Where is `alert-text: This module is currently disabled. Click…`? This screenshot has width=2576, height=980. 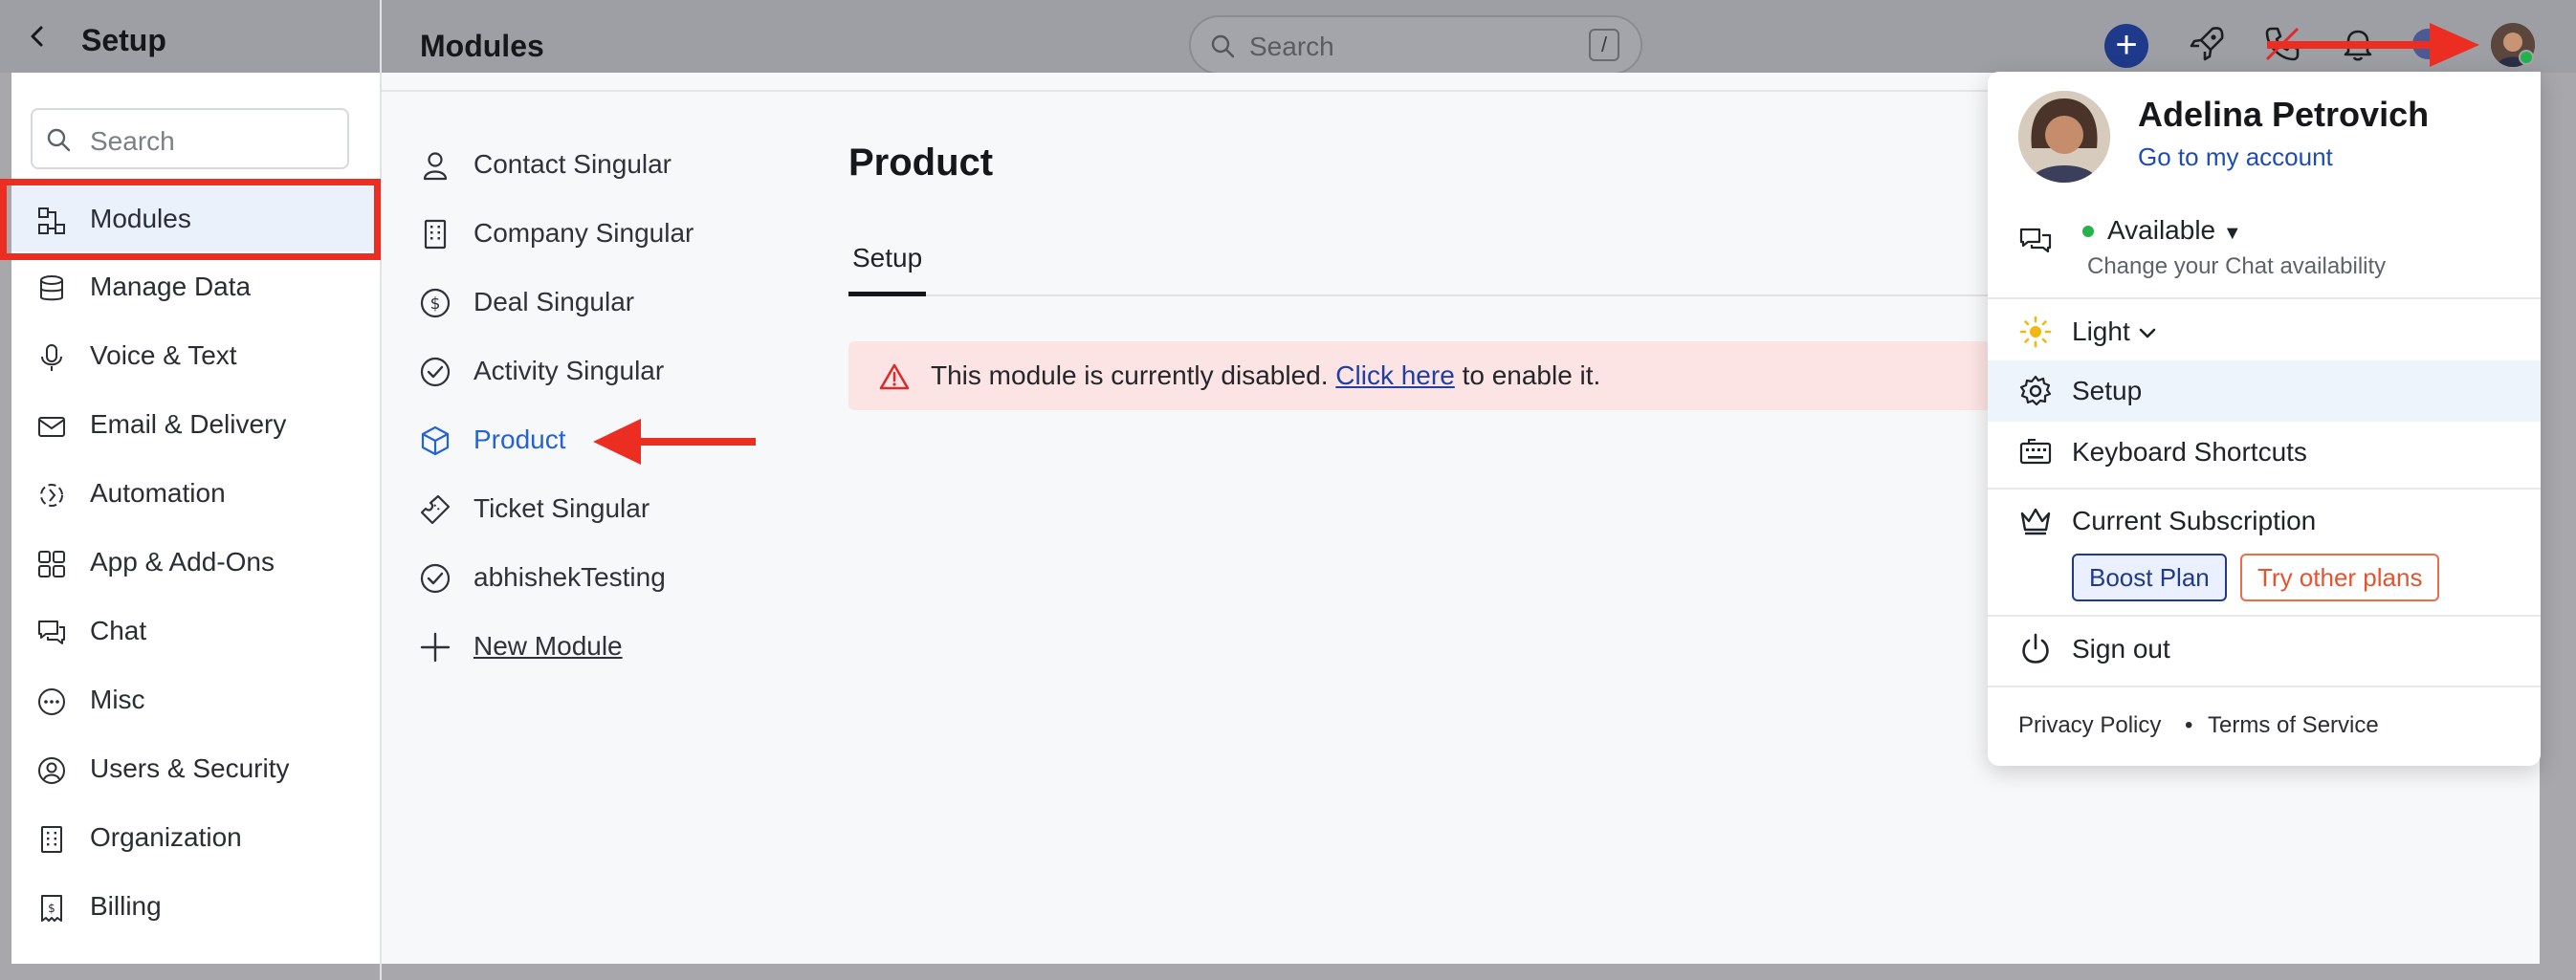
alert-text: This module is currently disabled. Click… is located at coordinates (1265, 375).